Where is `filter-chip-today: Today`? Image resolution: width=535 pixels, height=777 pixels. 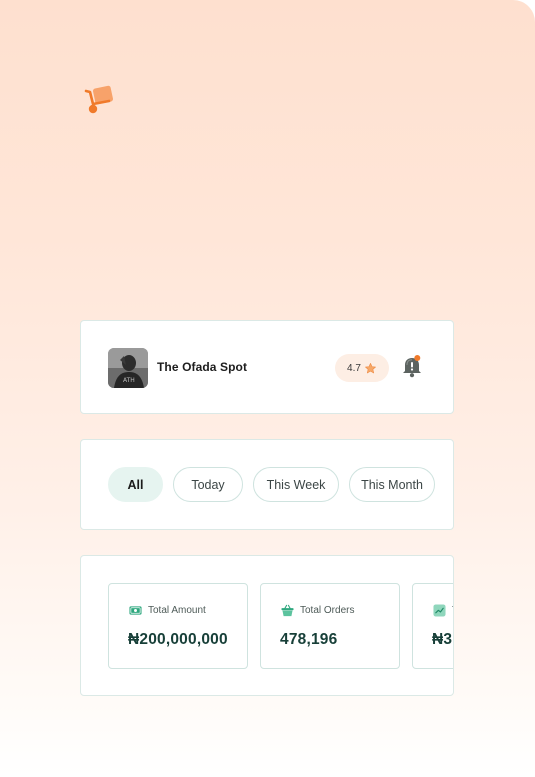 filter-chip-today: Today is located at coordinates (208, 484).